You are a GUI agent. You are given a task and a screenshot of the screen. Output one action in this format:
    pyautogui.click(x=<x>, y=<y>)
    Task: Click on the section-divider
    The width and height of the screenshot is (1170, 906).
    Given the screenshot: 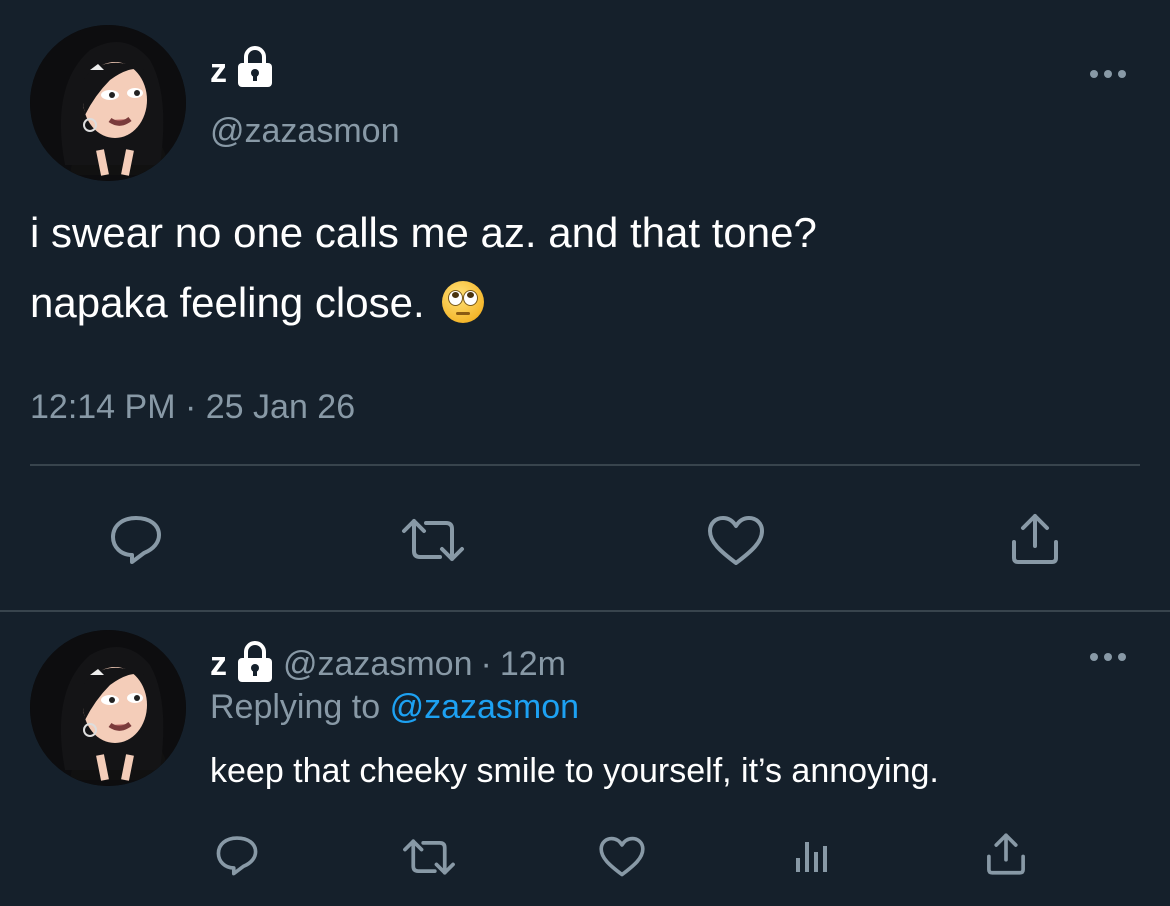 What is the action you would take?
    pyautogui.click(x=585, y=611)
    